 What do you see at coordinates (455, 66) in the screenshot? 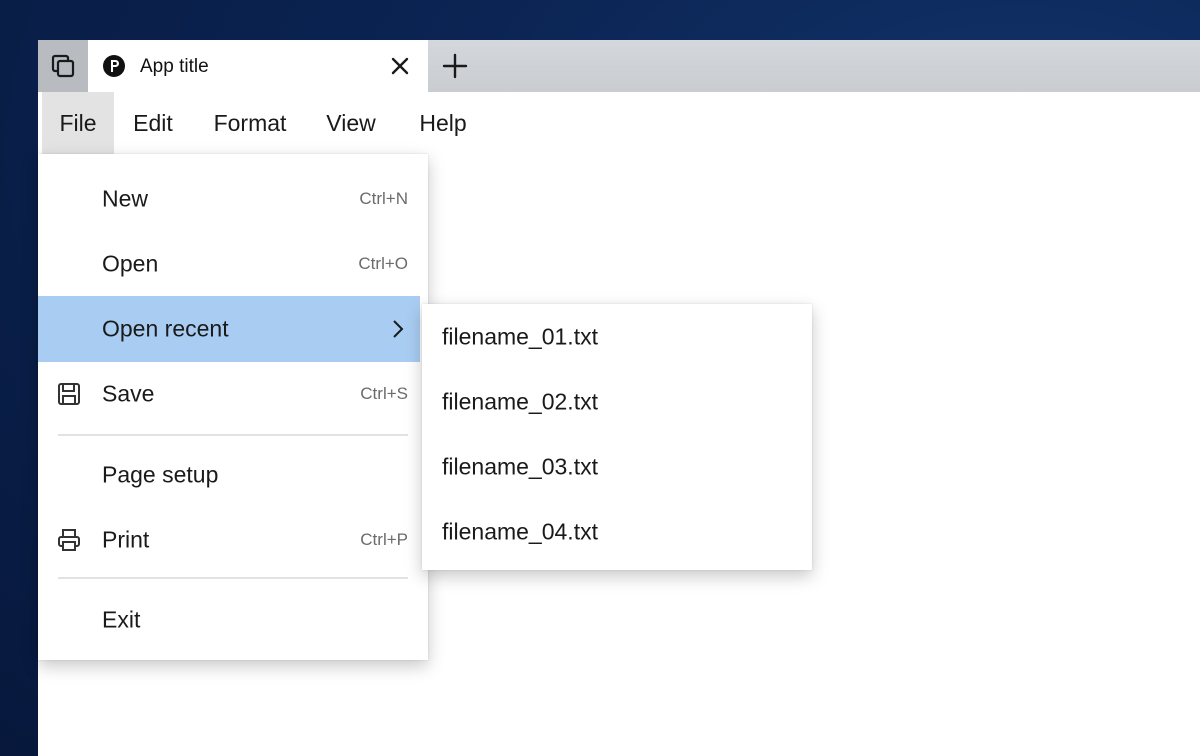
I see `plus-icon` at bounding box center [455, 66].